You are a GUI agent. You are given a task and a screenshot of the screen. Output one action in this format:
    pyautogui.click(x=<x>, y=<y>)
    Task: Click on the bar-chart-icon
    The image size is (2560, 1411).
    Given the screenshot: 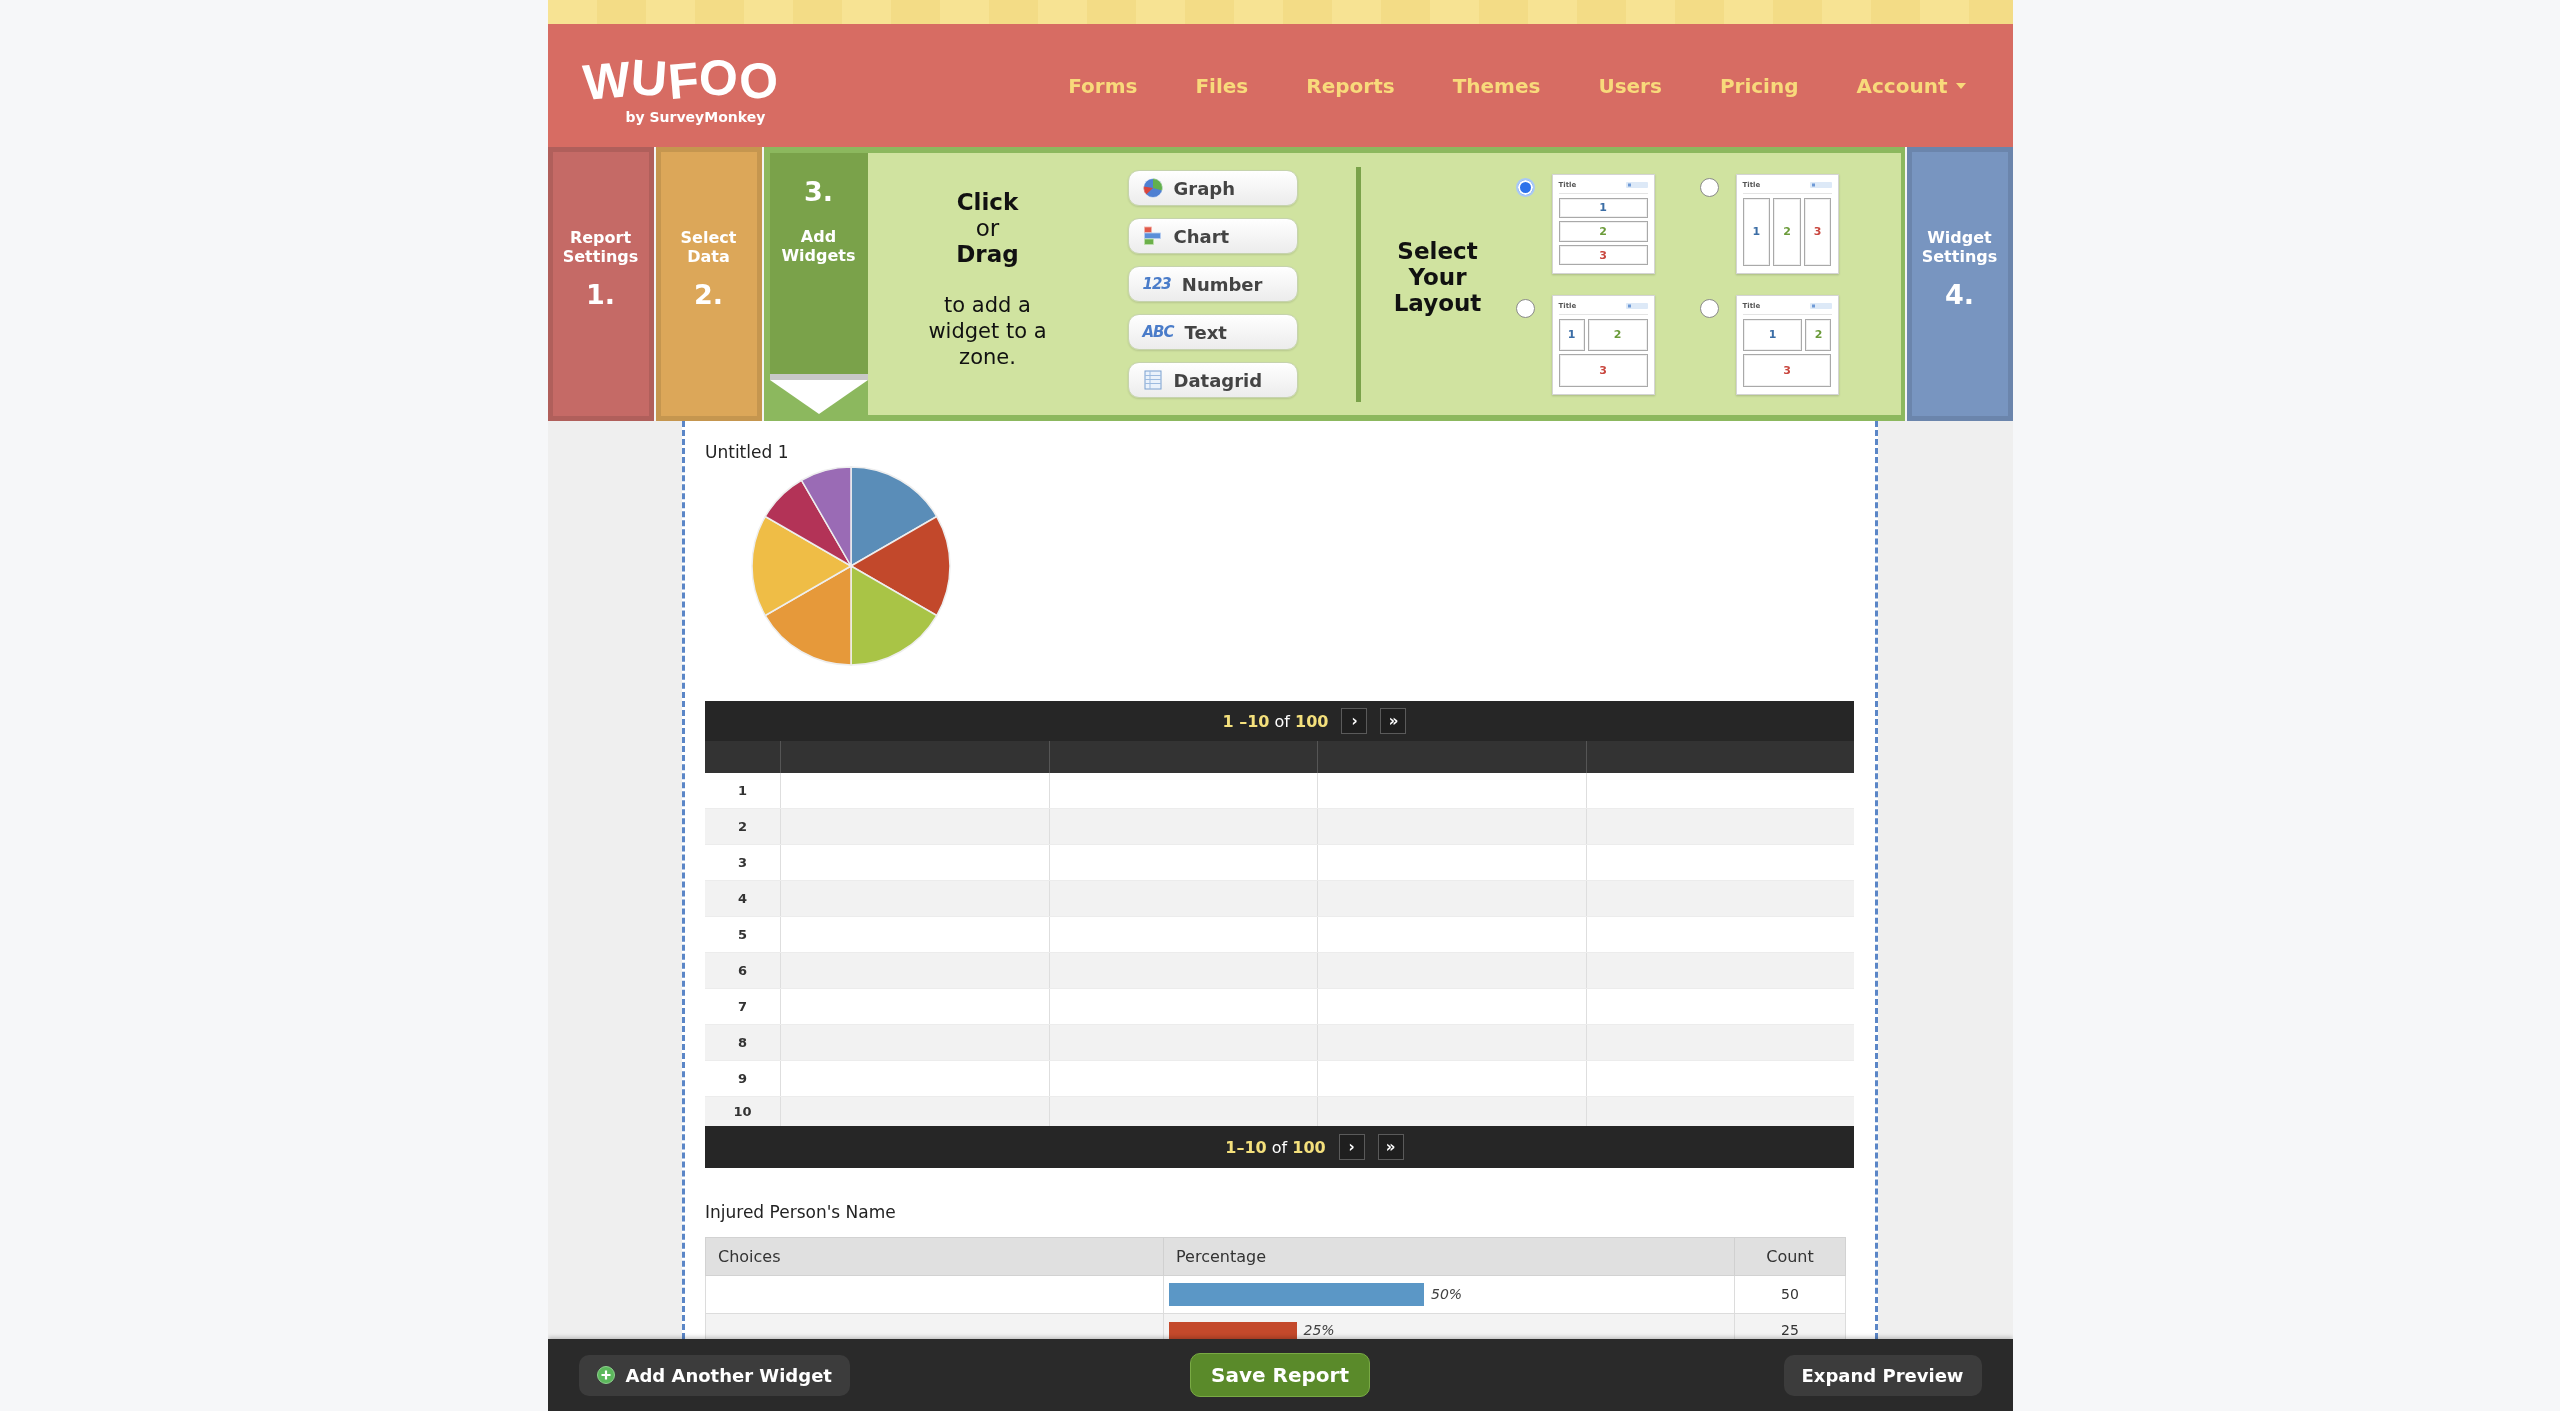 What is the action you would take?
    pyautogui.click(x=1152, y=236)
    